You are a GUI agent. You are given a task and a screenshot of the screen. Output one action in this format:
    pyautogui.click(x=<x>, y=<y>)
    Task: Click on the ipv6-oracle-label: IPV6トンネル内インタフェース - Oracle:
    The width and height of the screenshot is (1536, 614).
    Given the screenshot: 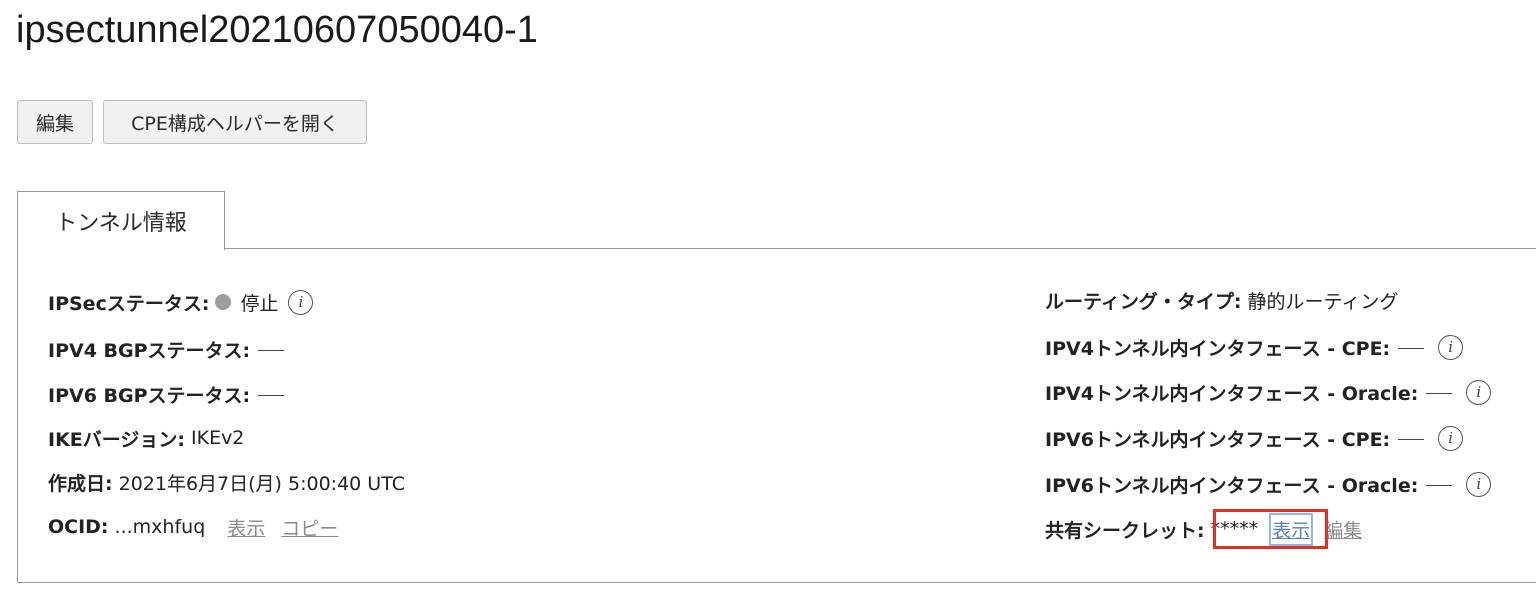 What is the action you would take?
    pyautogui.click(x=1232, y=485)
    